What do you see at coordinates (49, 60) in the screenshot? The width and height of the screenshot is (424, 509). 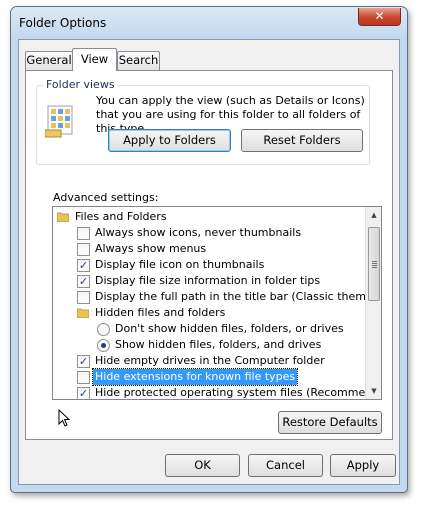 I see `tab-general: General` at bounding box center [49, 60].